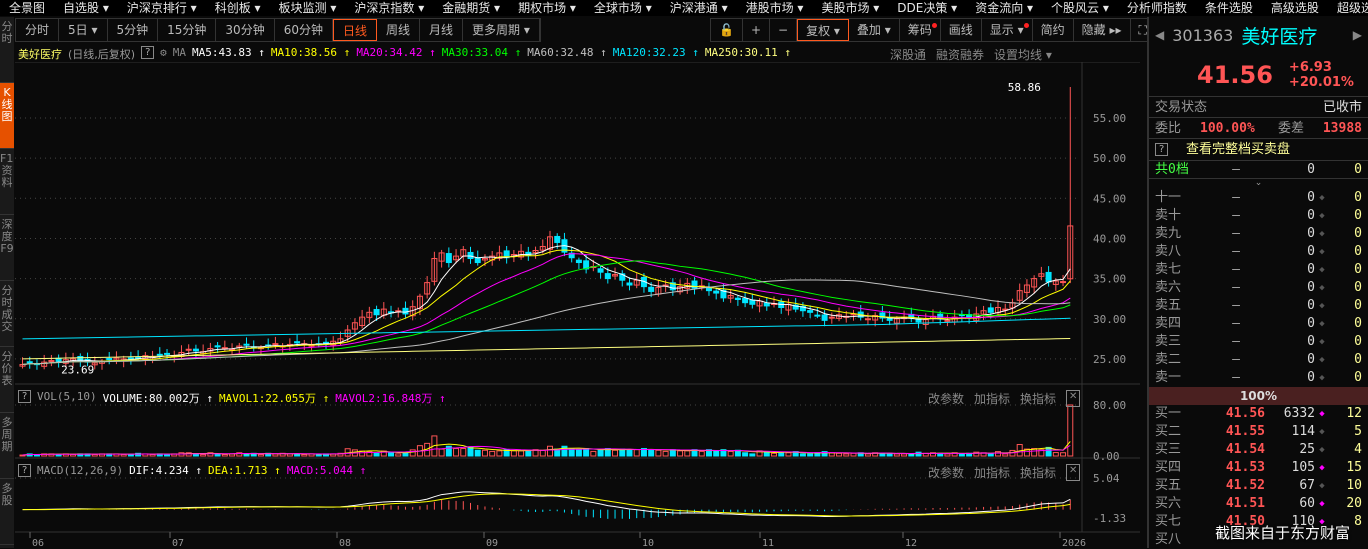  Describe the element at coordinates (7, 116) in the screenshot. I see `left-tab: K线图` at that location.